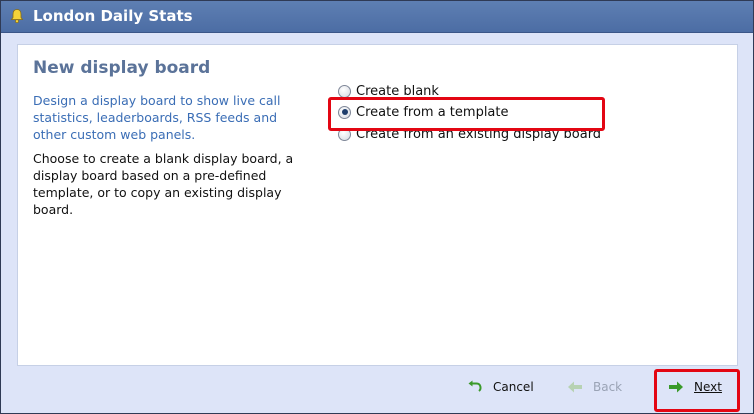 Image resolution: width=754 pixels, height=414 pixels. Describe the element at coordinates (113, 16) in the screenshot. I see `window-title: London Daily Stats` at that location.